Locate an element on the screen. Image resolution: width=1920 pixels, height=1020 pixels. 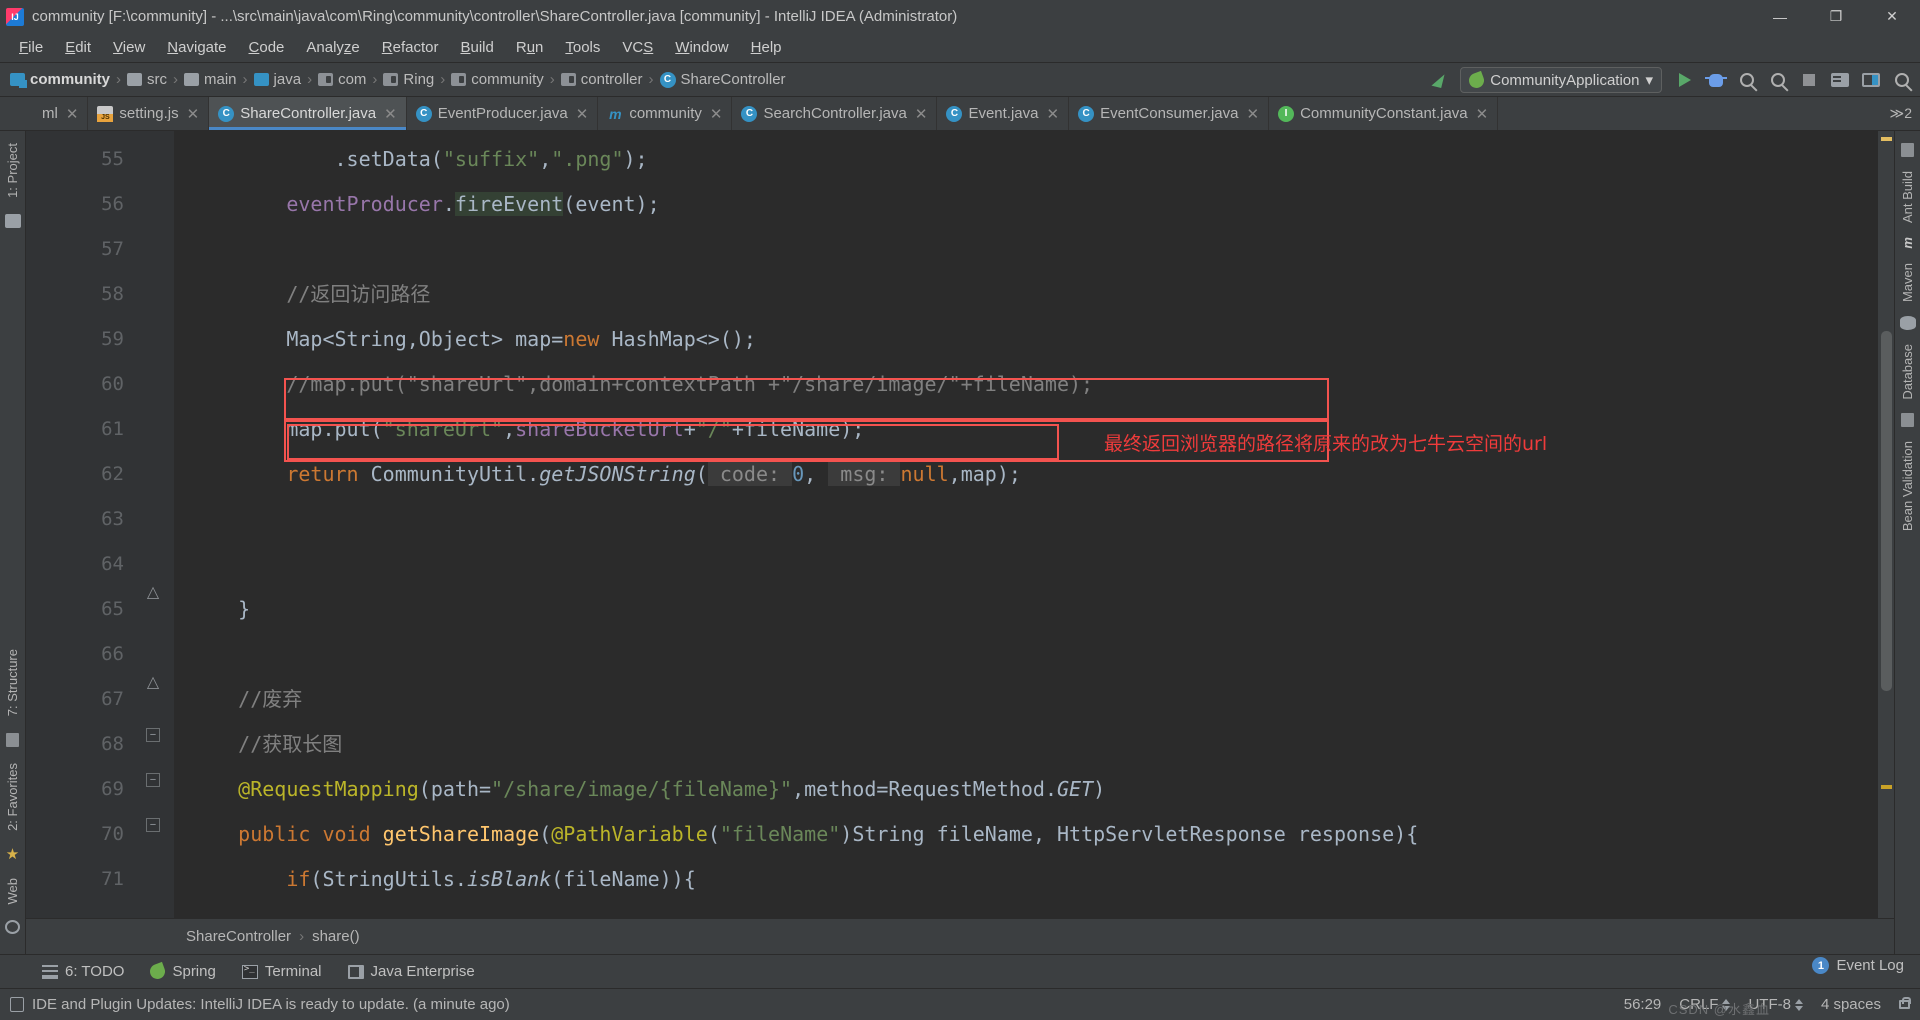
tab-event-java: C Event.java ✕ is located at coordinates (1003, 113).